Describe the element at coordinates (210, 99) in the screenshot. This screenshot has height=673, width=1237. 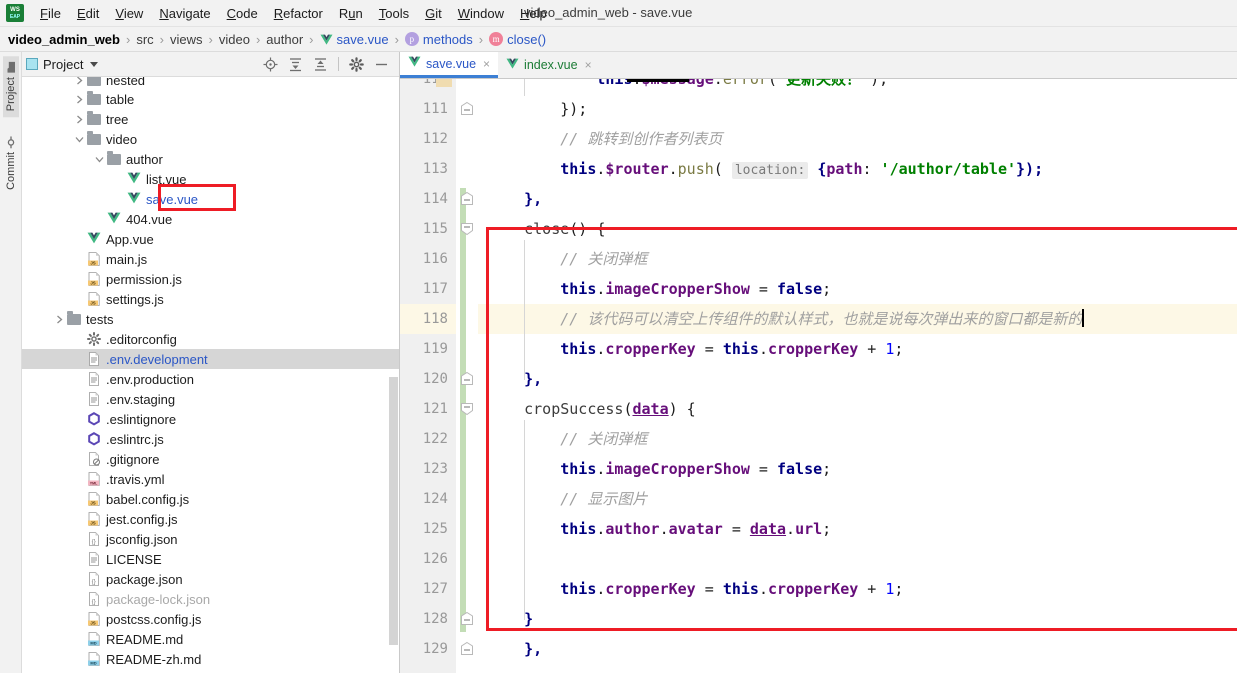
I see `tree-item-table: table` at that location.